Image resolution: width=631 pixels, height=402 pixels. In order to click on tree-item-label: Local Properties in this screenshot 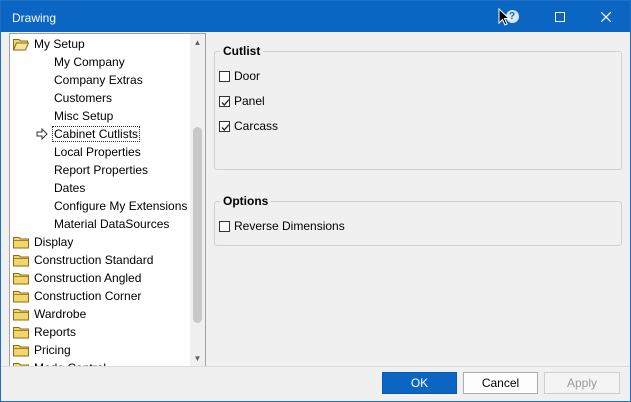, I will do `click(97, 152)`.